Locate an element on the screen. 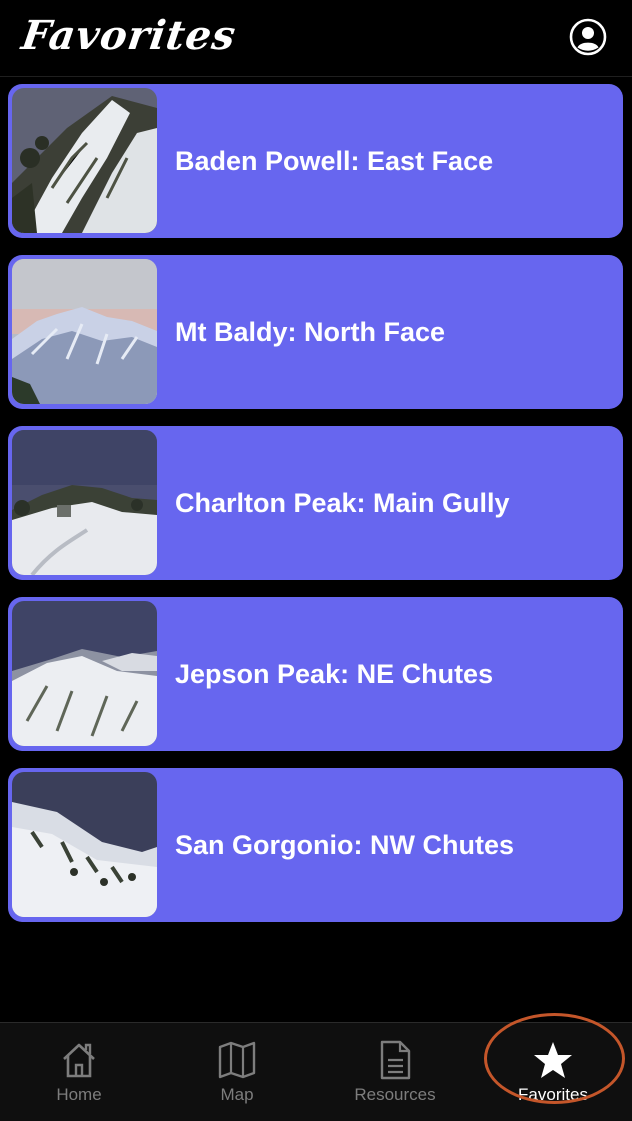  page-title: Favorites is located at coordinates (129, 35).